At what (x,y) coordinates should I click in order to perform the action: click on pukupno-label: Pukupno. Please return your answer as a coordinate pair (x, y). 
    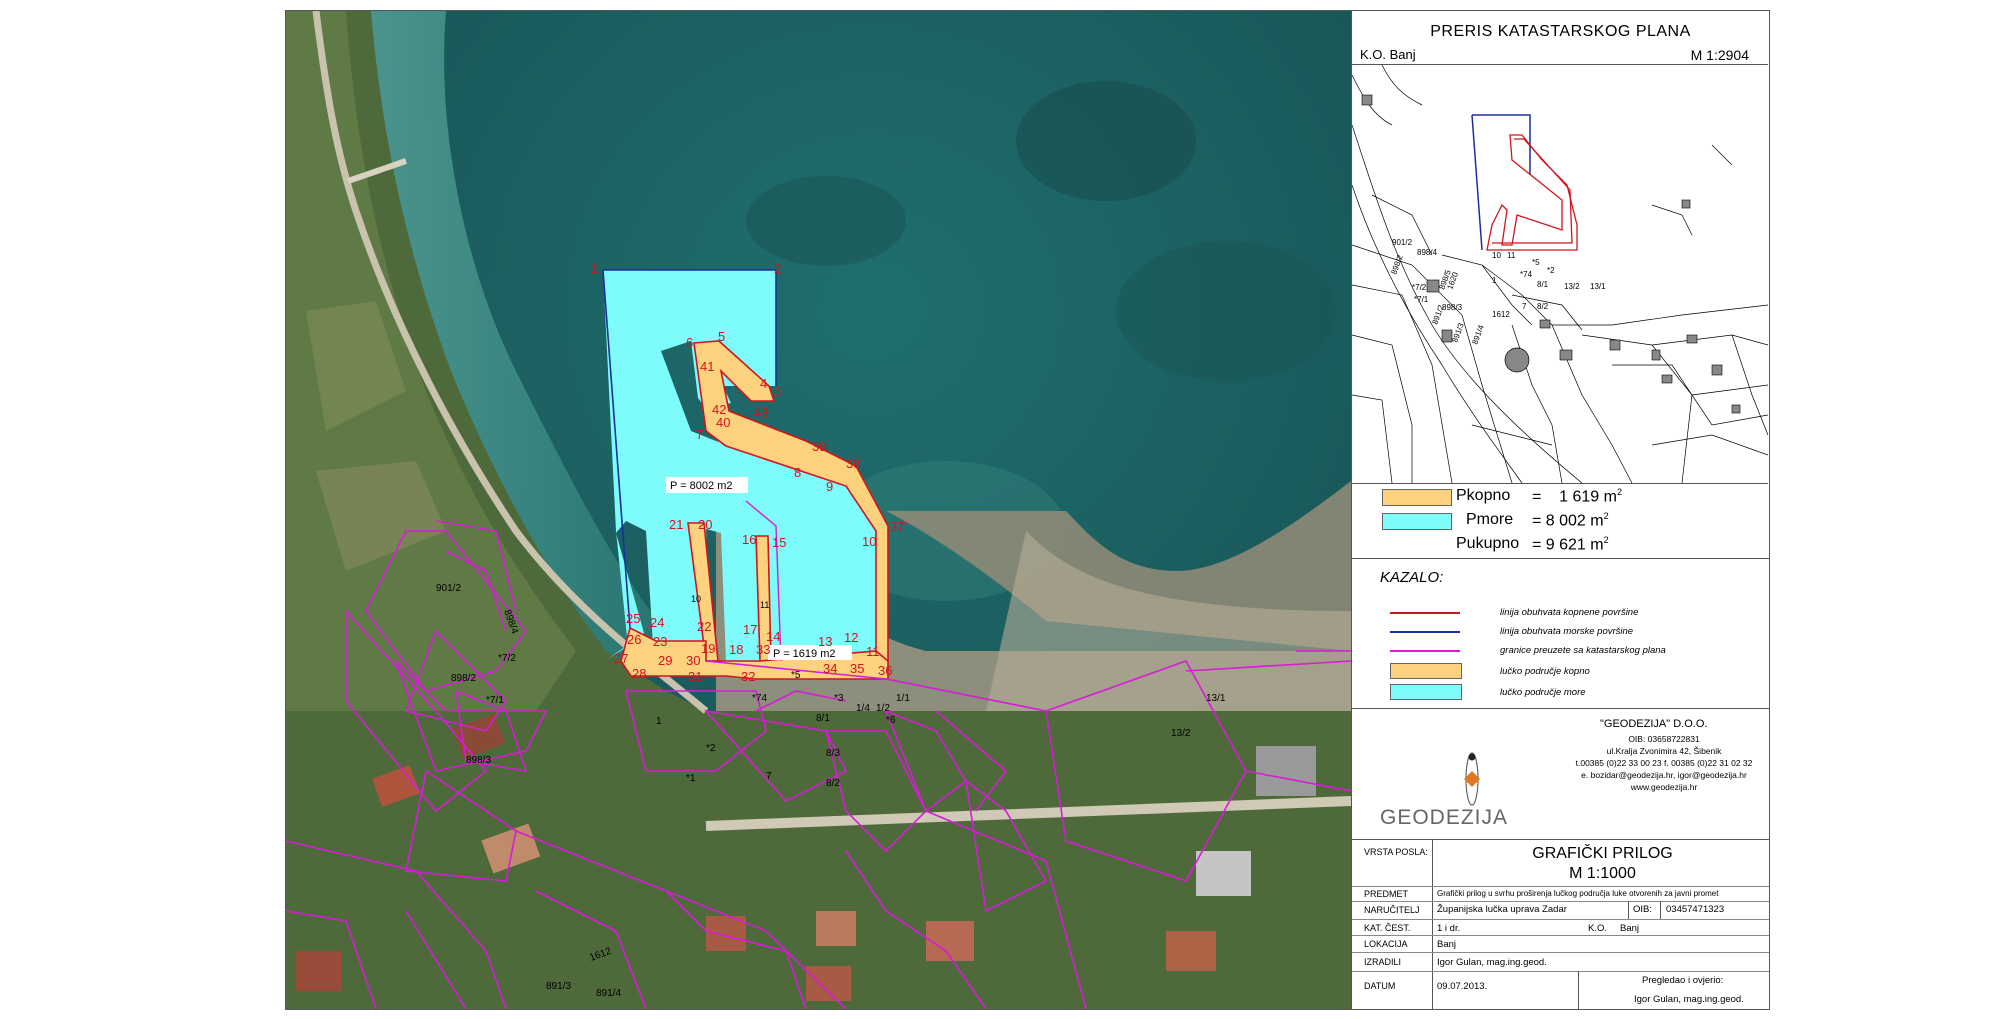
    Looking at the image, I should click on (1488, 543).